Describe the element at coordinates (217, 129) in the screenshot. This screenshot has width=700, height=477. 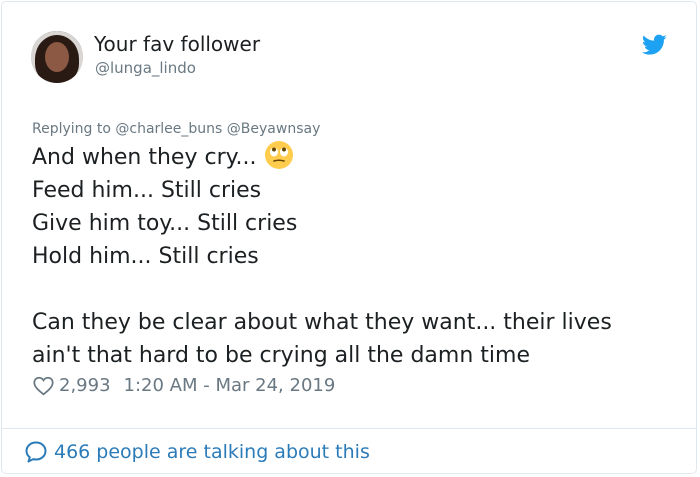
I see `reply-mentions: @charlee_buns @Beyawnsay` at that location.